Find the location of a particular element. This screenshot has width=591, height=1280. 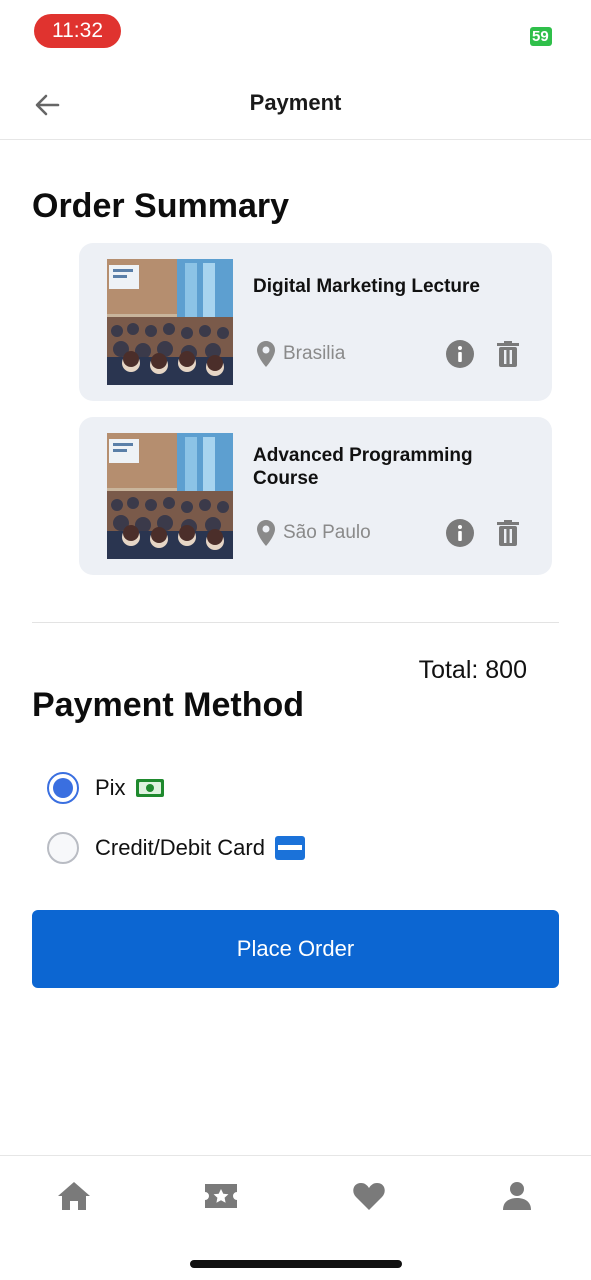

item-title: Digital Marketing Lecture is located at coordinates (366, 286).